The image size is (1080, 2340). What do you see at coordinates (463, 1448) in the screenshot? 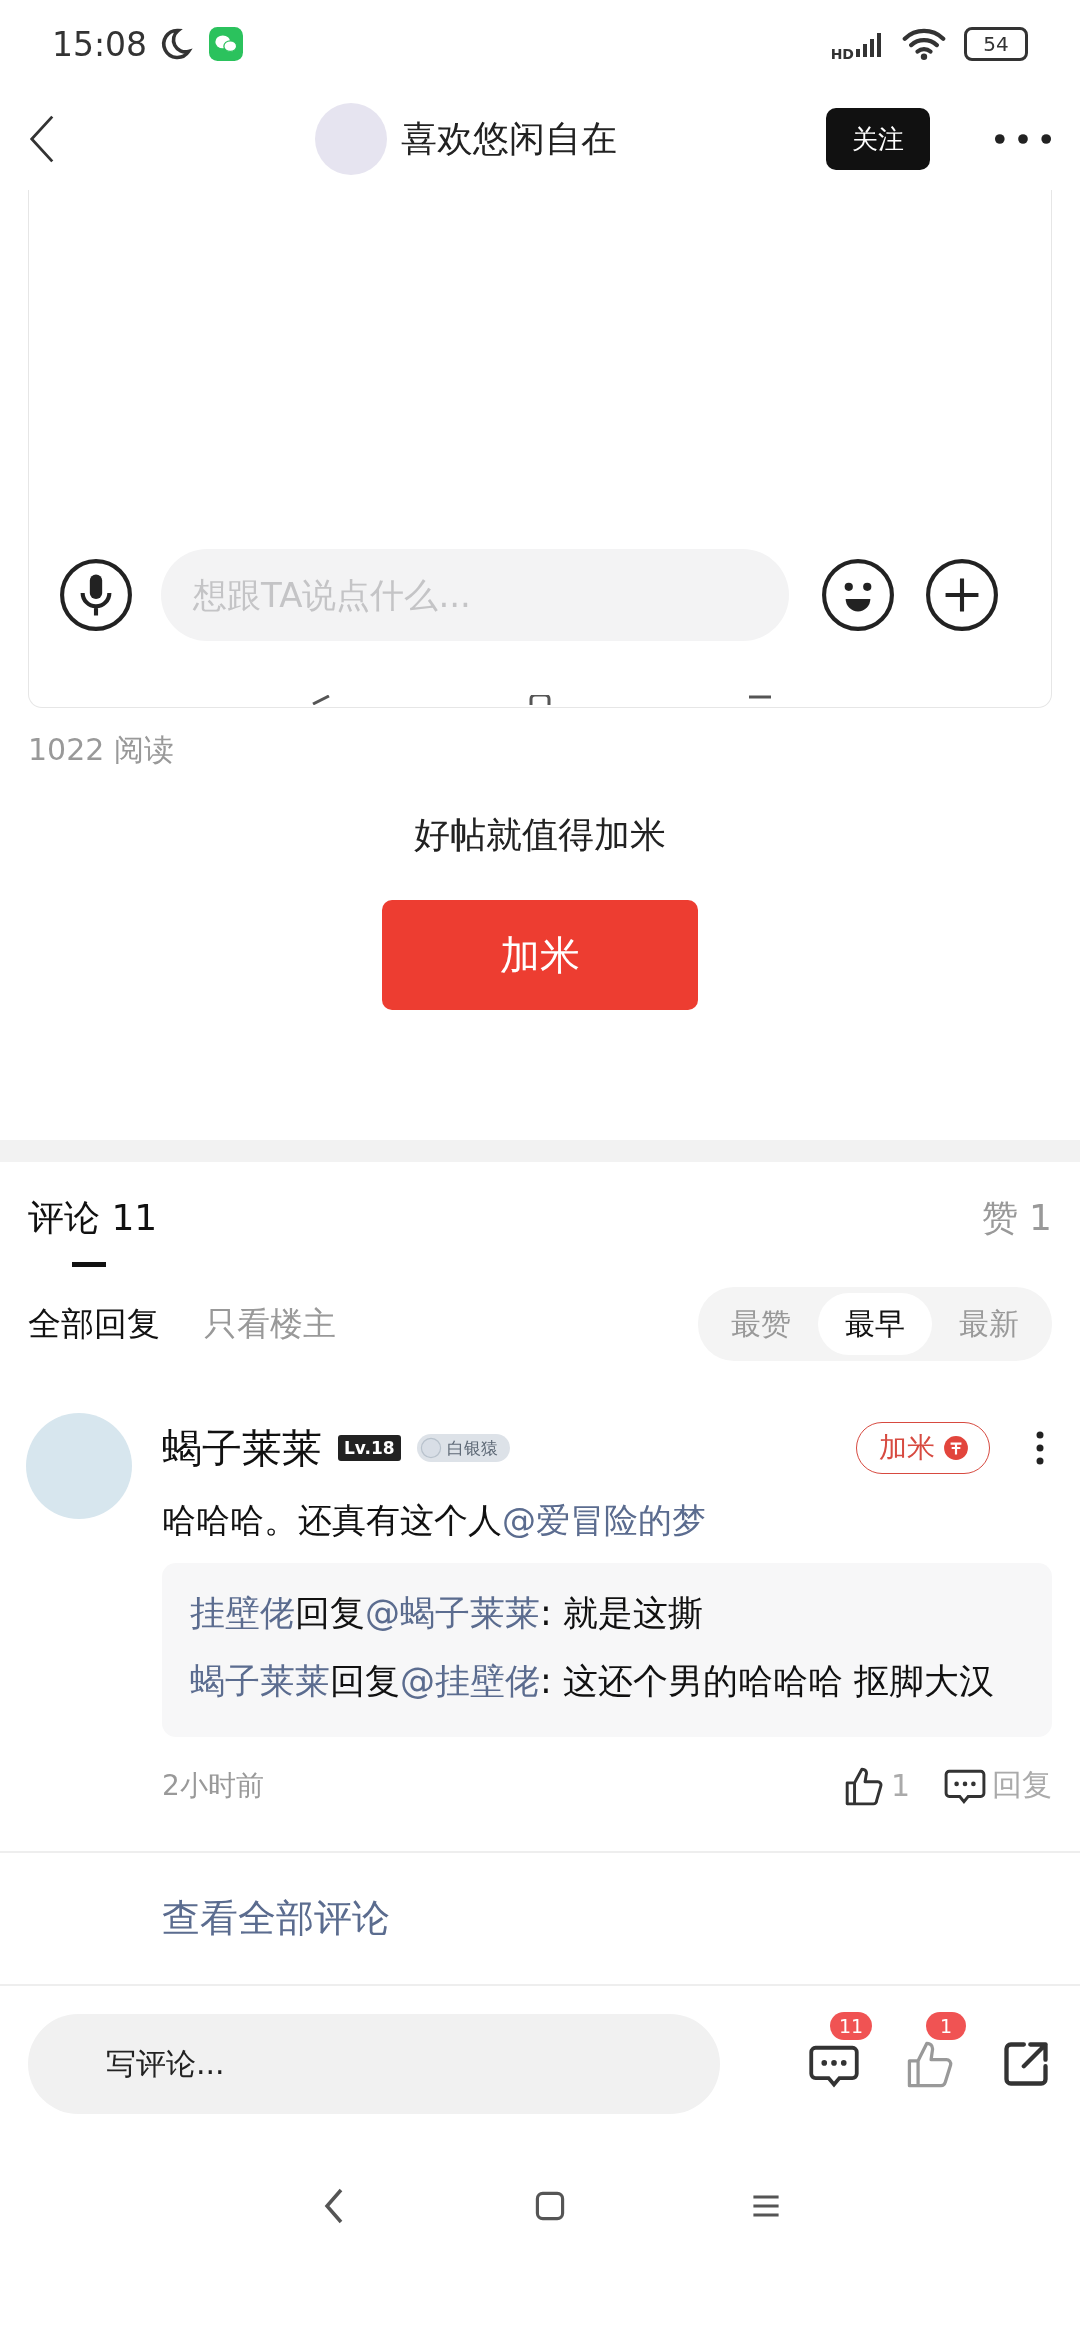
I see `rank-badge: 白银猿` at bounding box center [463, 1448].